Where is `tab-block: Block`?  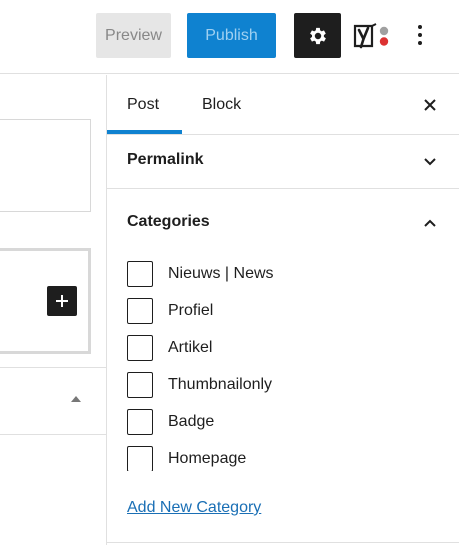
tab-block: Block is located at coordinates (221, 105).